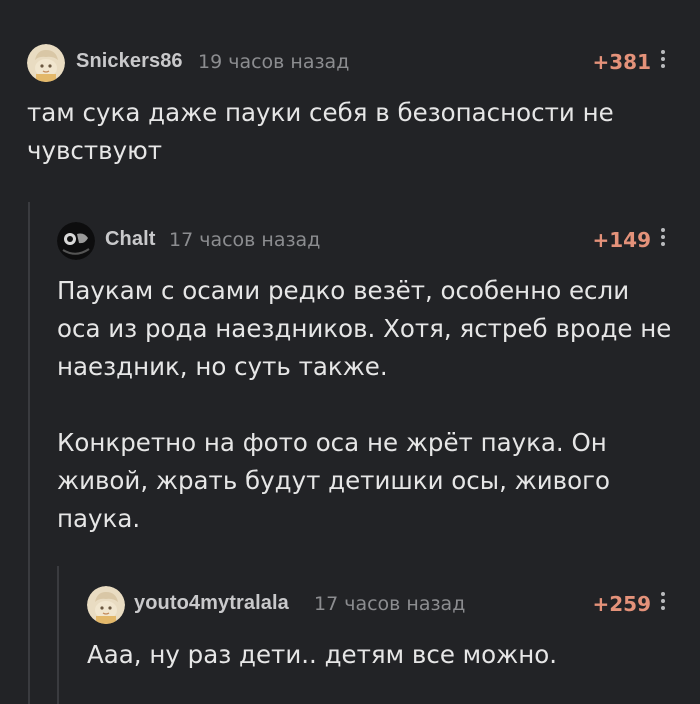  What do you see at coordinates (621, 62) in the screenshot?
I see `rating: +381` at bounding box center [621, 62].